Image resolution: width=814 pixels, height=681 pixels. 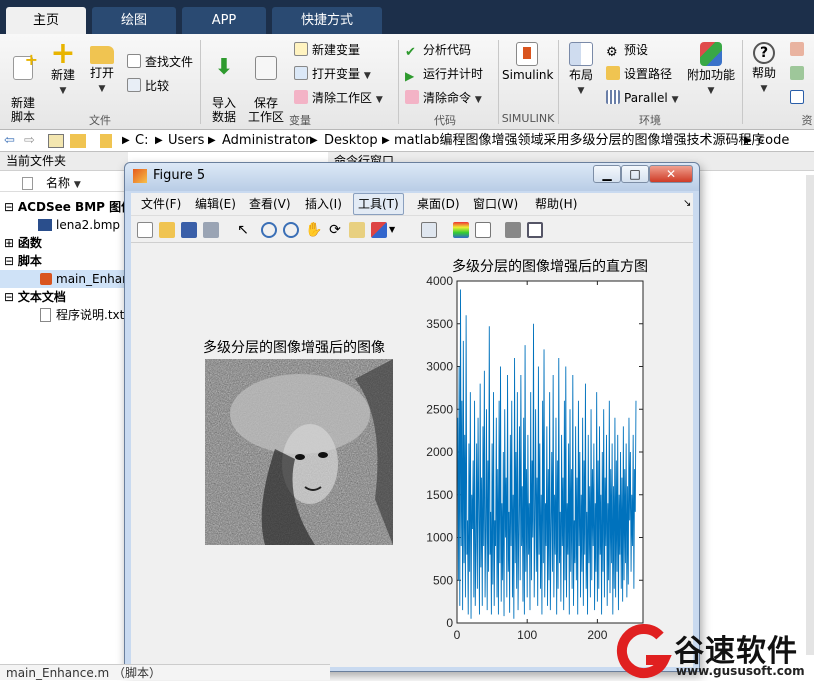 What do you see at coordinates (161, 204) in the screenshot?
I see `menu-file: 文件(F)` at bounding box center [161, 204].